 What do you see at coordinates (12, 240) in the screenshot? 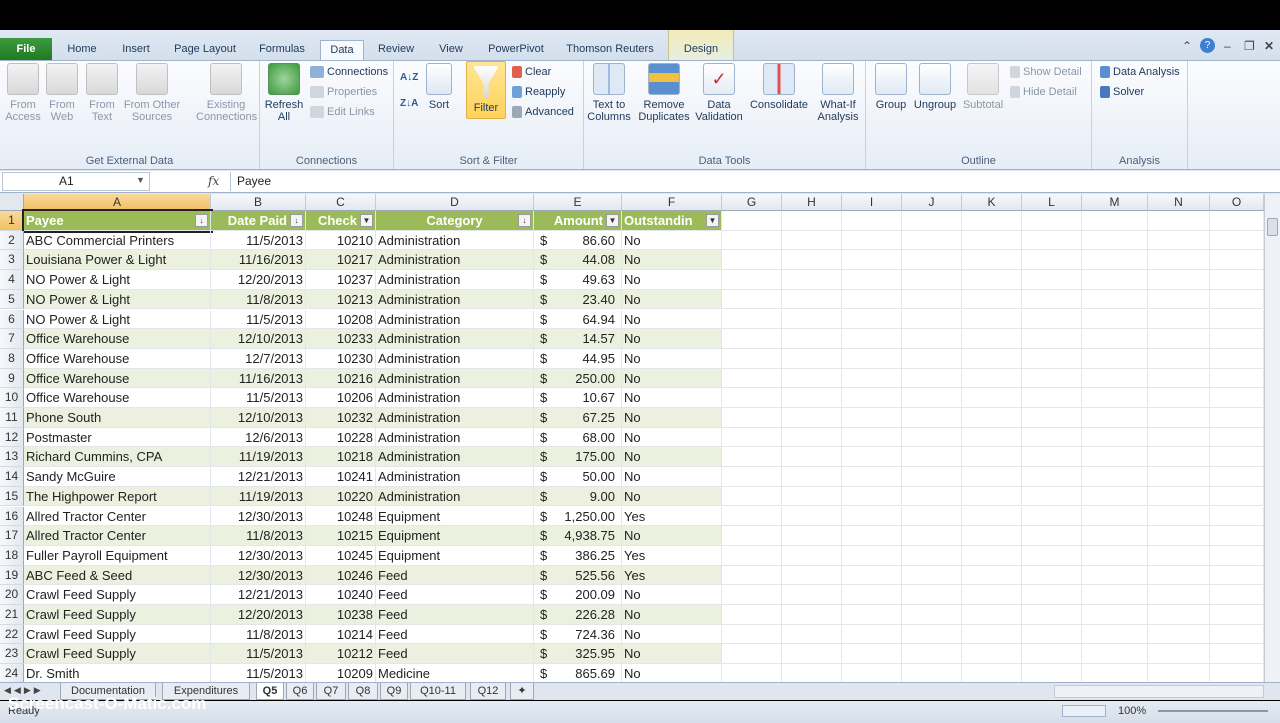
I see `row-header: 2` at bounding box center [12, 240].